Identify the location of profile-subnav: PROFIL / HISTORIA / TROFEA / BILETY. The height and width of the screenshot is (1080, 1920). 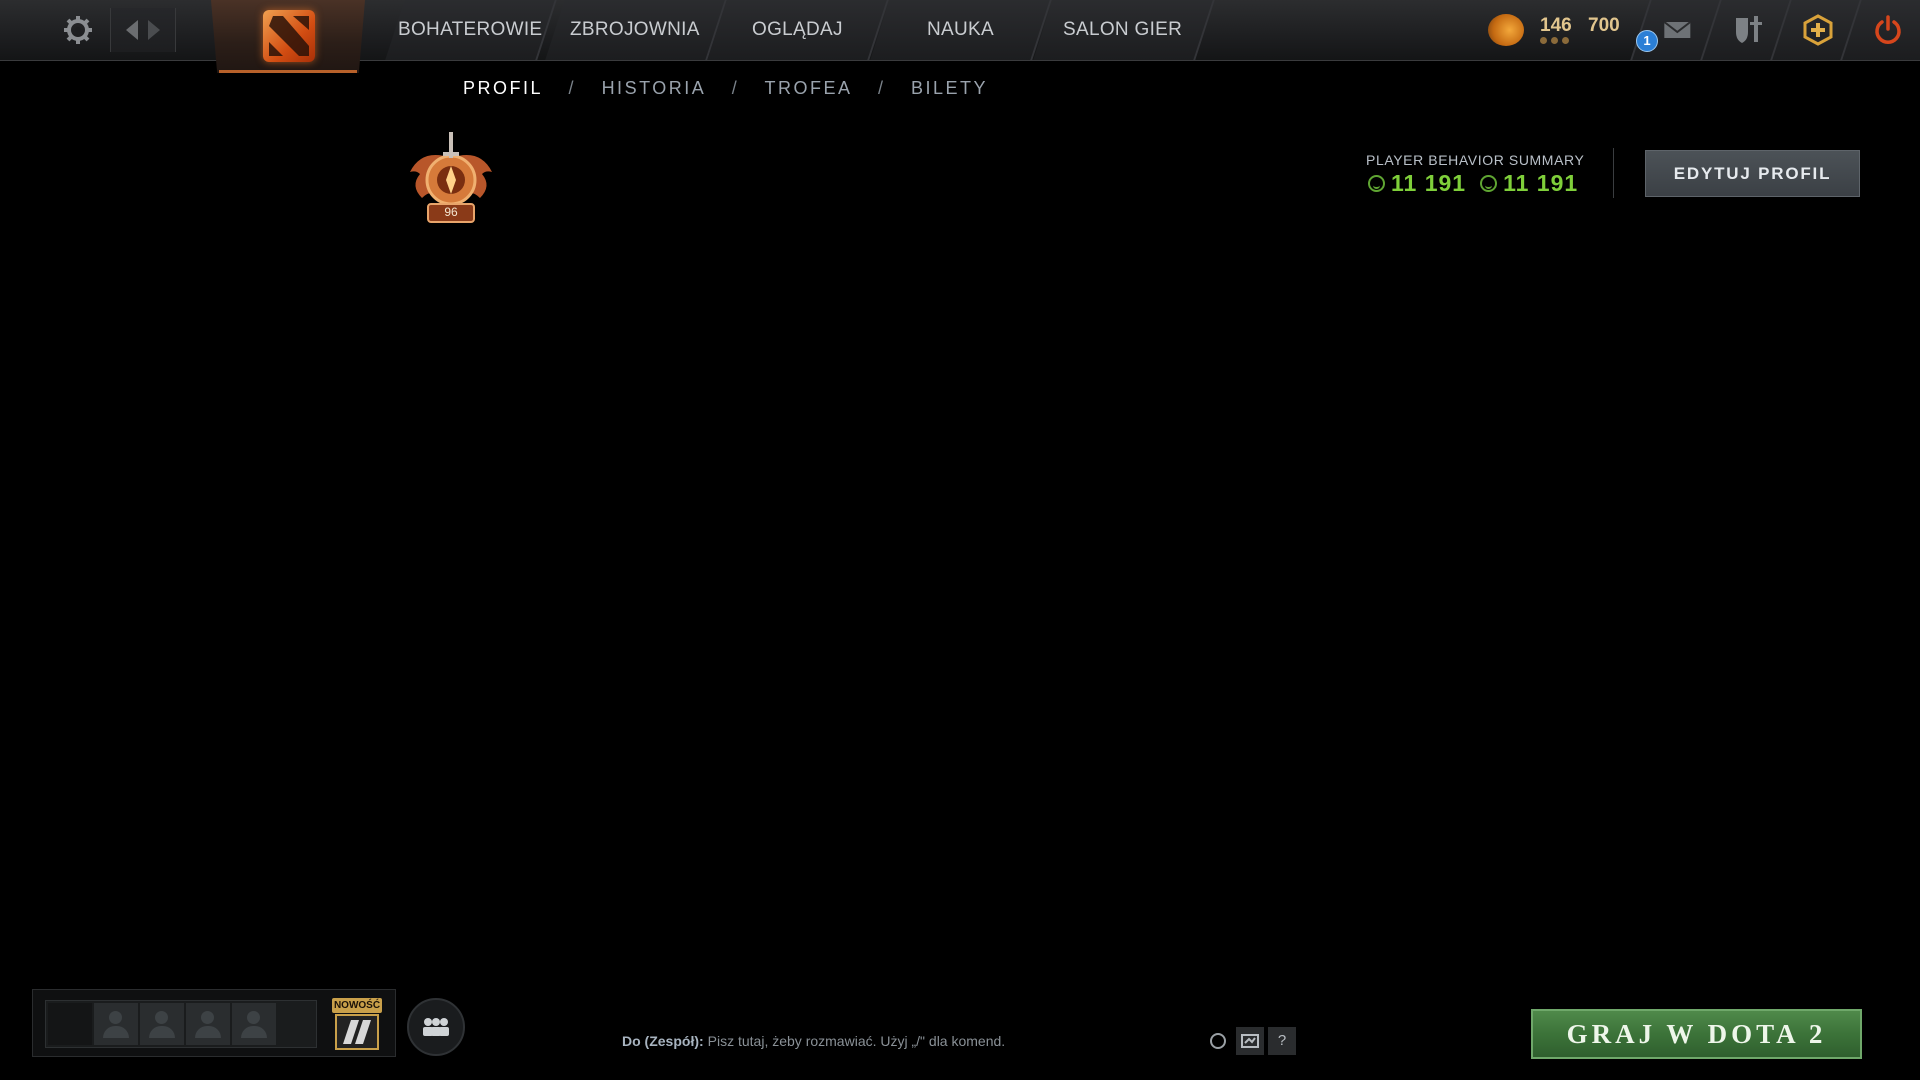
(734, 88).